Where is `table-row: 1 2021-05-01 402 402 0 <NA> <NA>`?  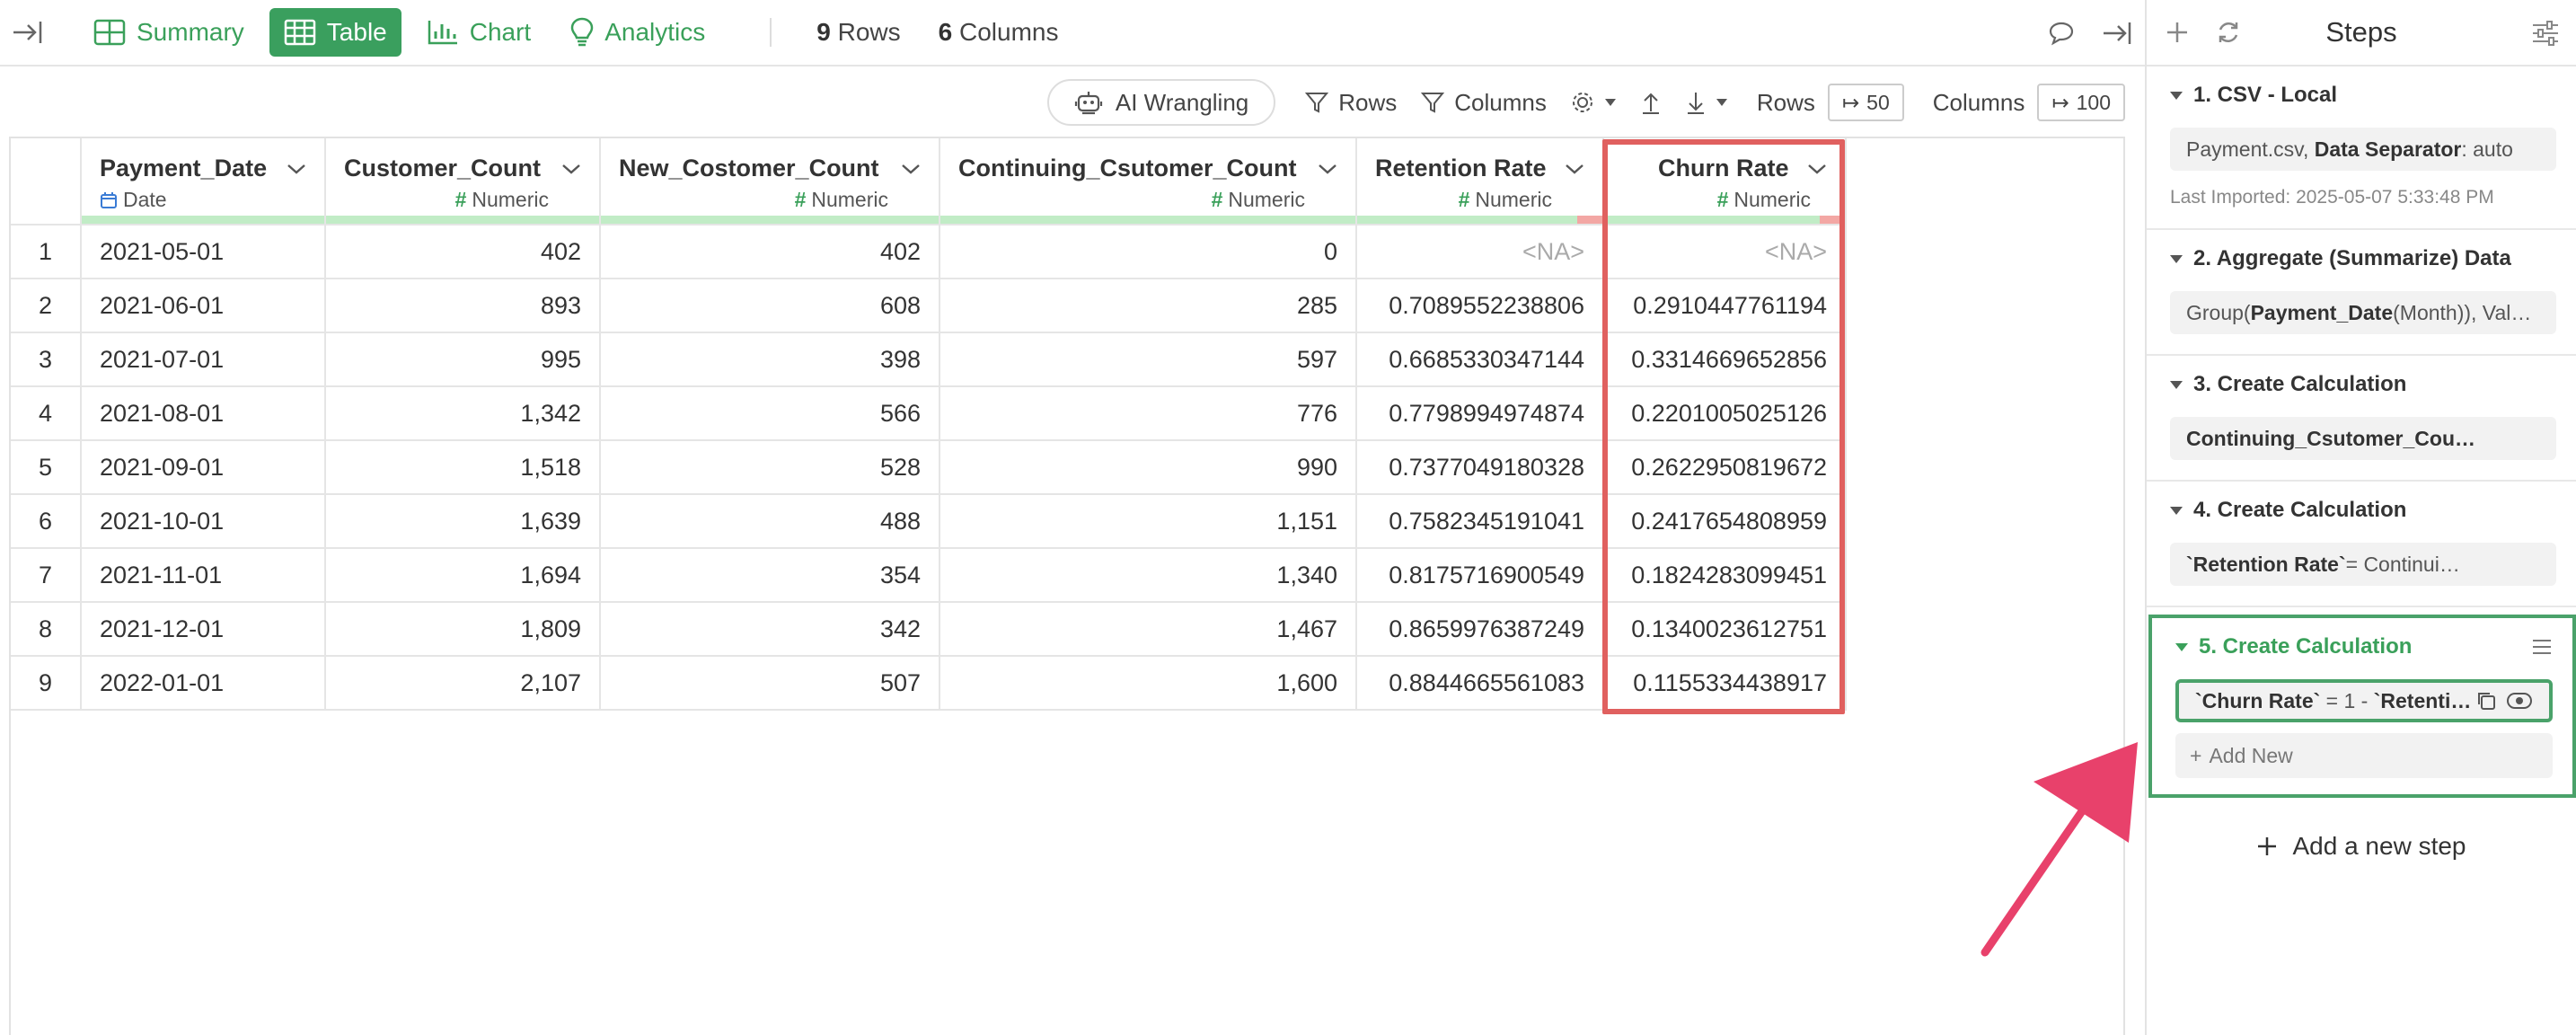
table-row: 1 2021-05-01 402 402 0 <NA> <NA> is located at coordinates (929, 252).